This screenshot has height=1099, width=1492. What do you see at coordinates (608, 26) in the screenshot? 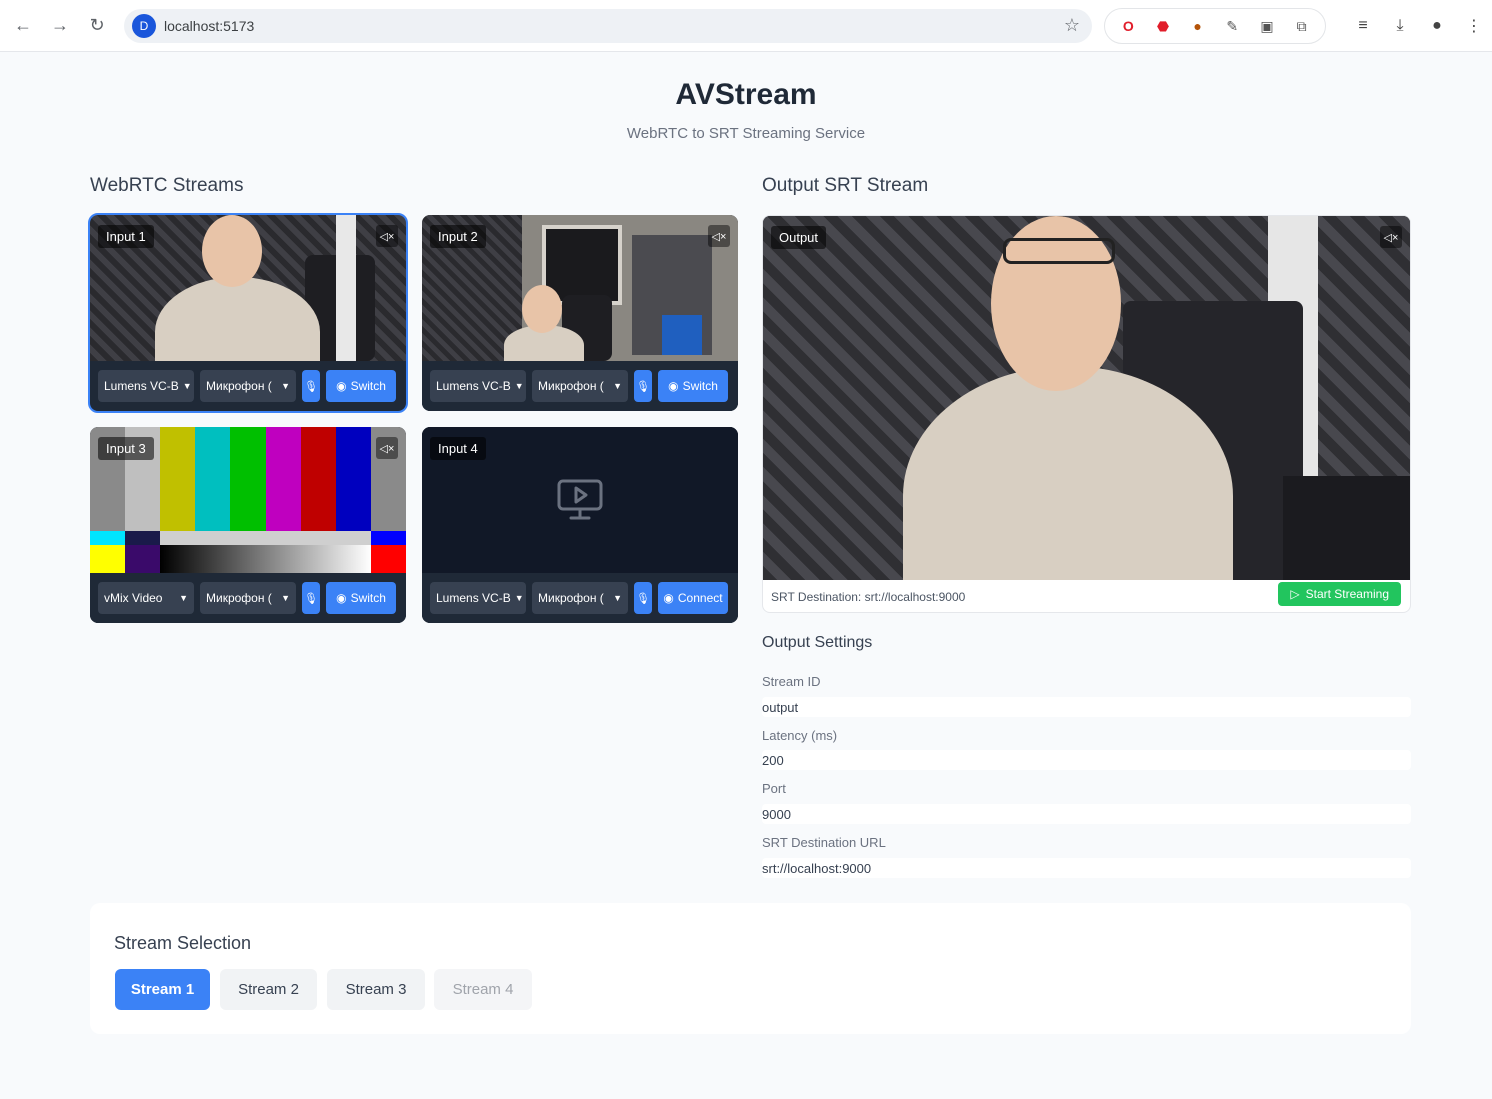
I see `address-bar: D localhost:5173 ☆` at bounding box center [608, 26].